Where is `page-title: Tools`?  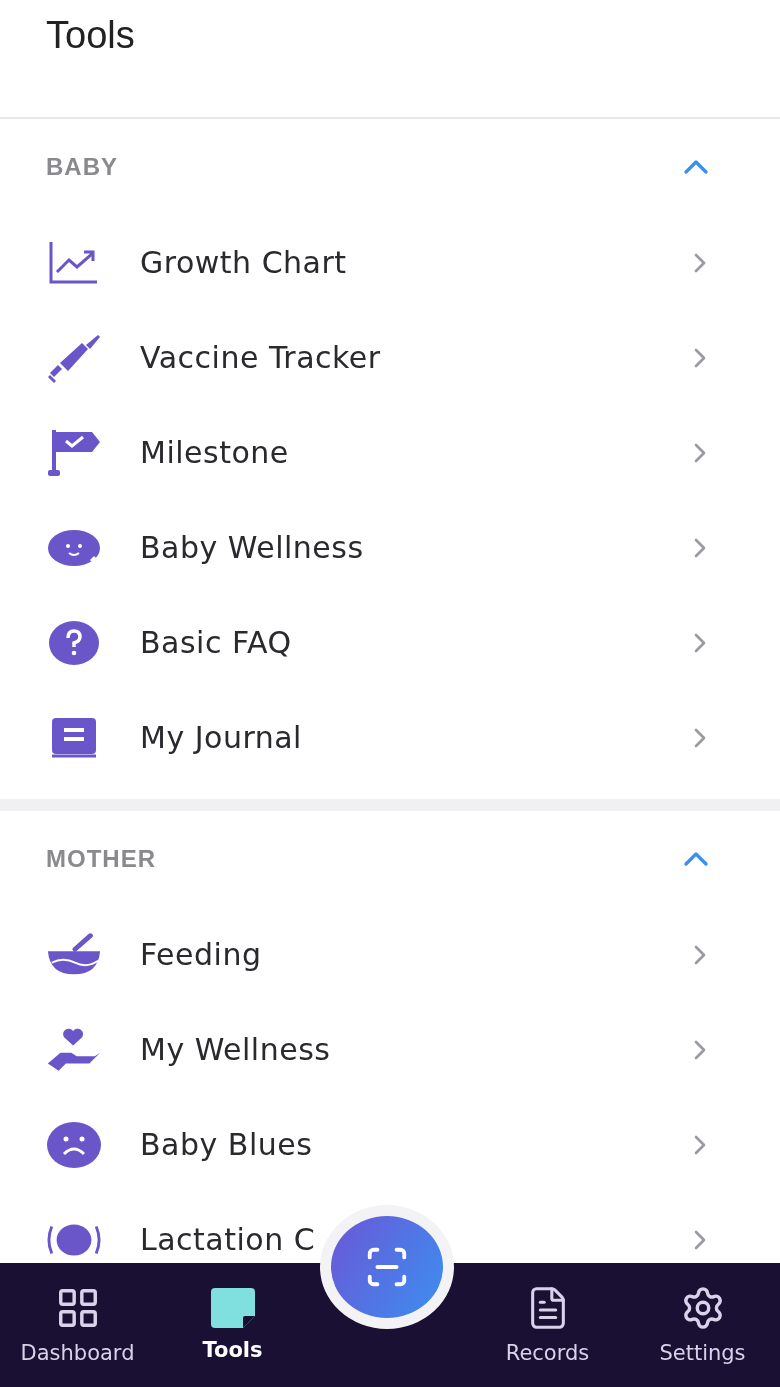 page-title: Tools is located at coordinates (90, 35).